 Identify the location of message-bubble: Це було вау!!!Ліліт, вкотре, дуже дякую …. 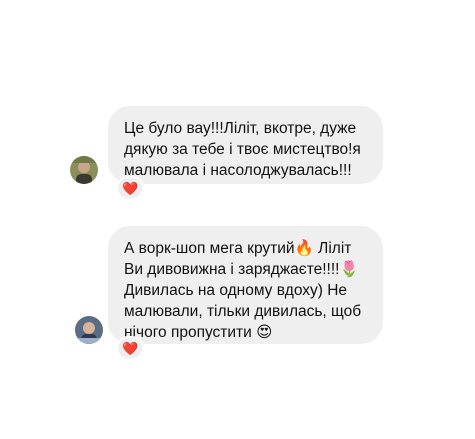
(245, 145).